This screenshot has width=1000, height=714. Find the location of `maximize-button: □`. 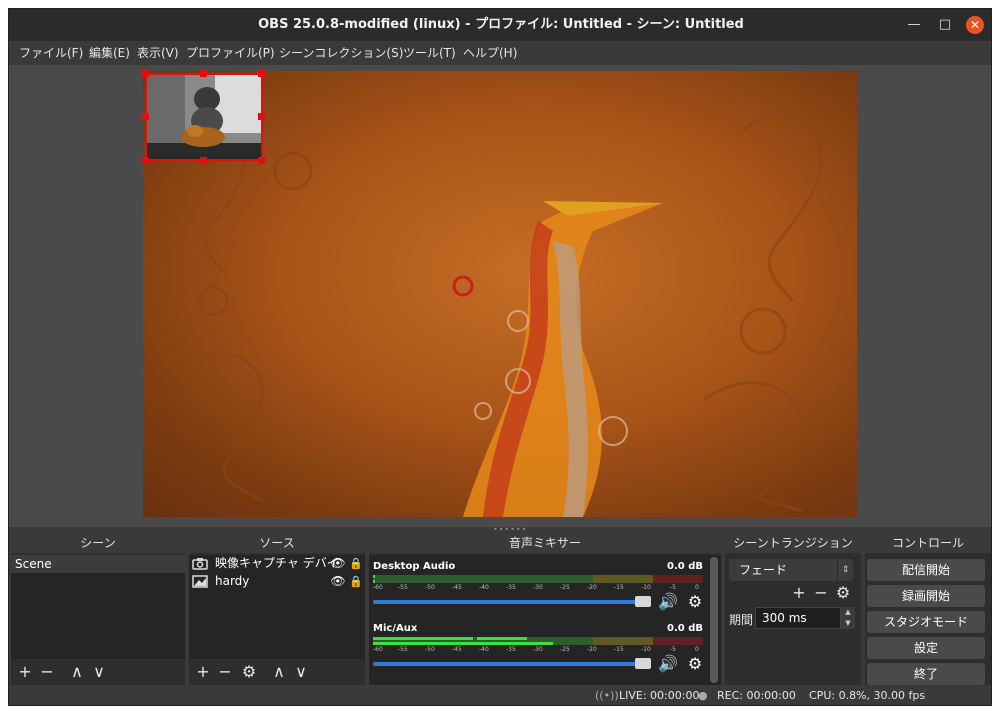

maximize-button: □ is located at coordinates (945, 25).